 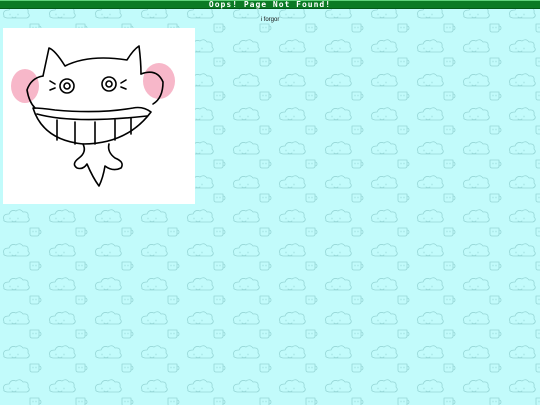 What do you see at coordinates (270, 20) in the screenshot?
I see `error-message: i forgor` at bounding box center [270, 20].